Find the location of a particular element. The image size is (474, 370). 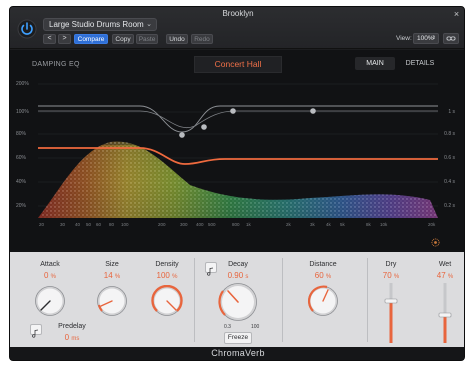

predelay-sync-button is located at coordinates (36, 331).